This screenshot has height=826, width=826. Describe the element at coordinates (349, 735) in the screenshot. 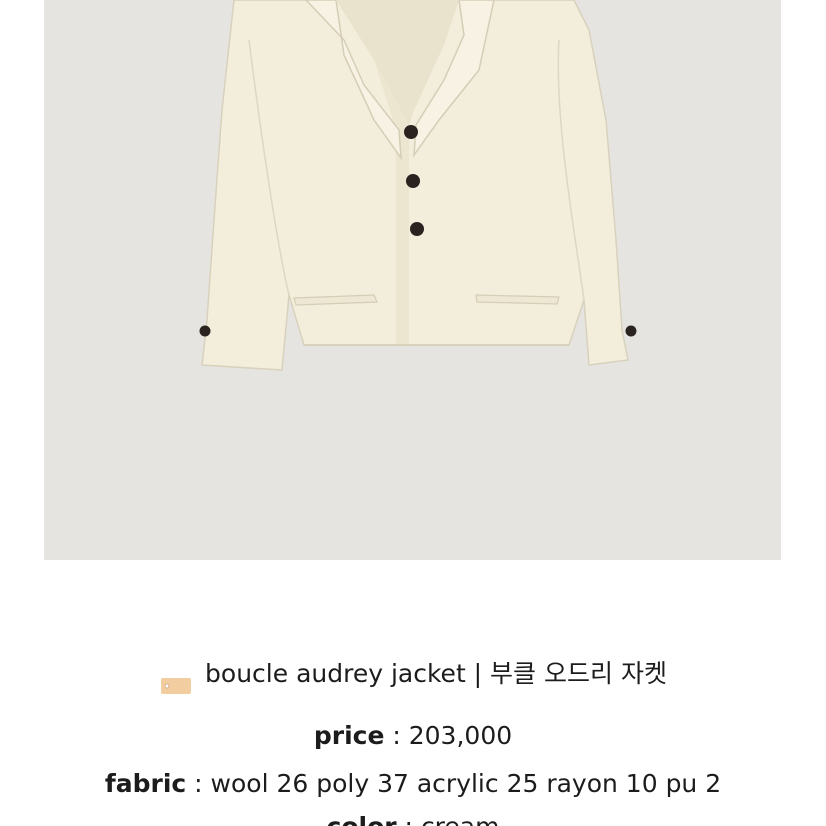

I see `price-label: price` at that location.